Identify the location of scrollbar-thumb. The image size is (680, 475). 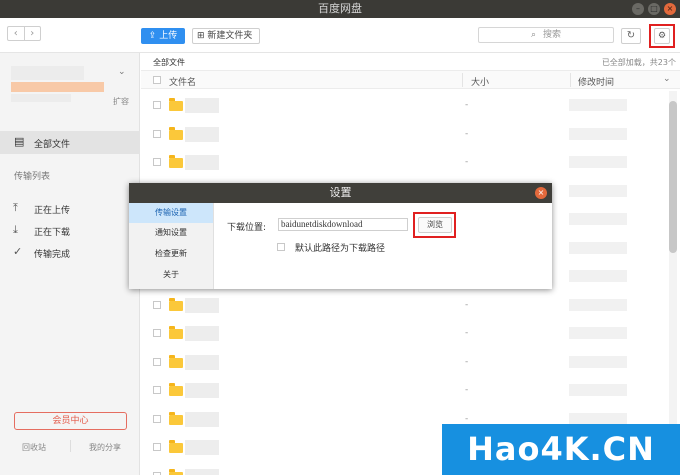
(673, 177).